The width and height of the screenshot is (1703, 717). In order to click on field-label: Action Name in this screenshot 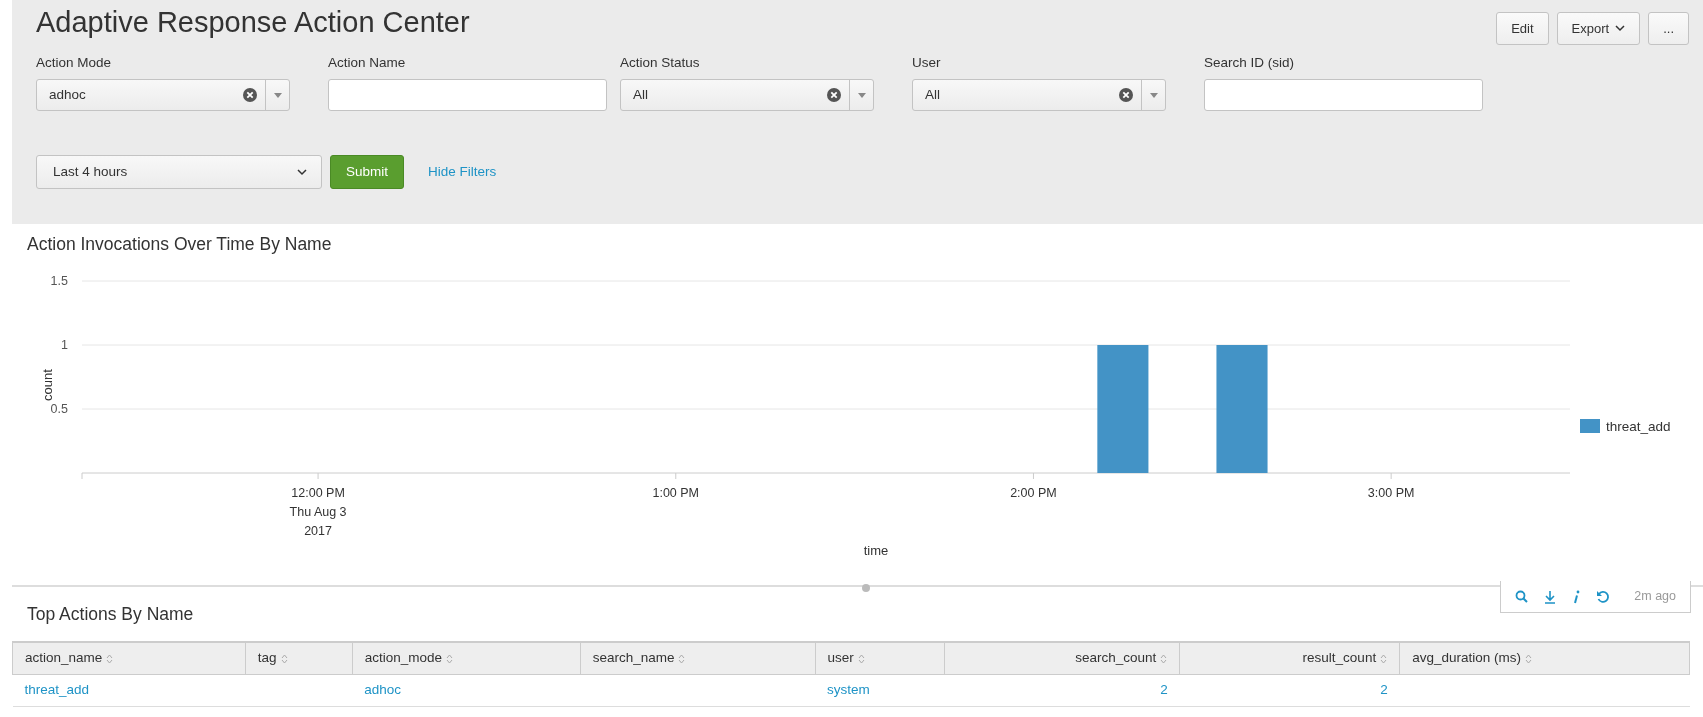, I will do `click(367, 63)`.